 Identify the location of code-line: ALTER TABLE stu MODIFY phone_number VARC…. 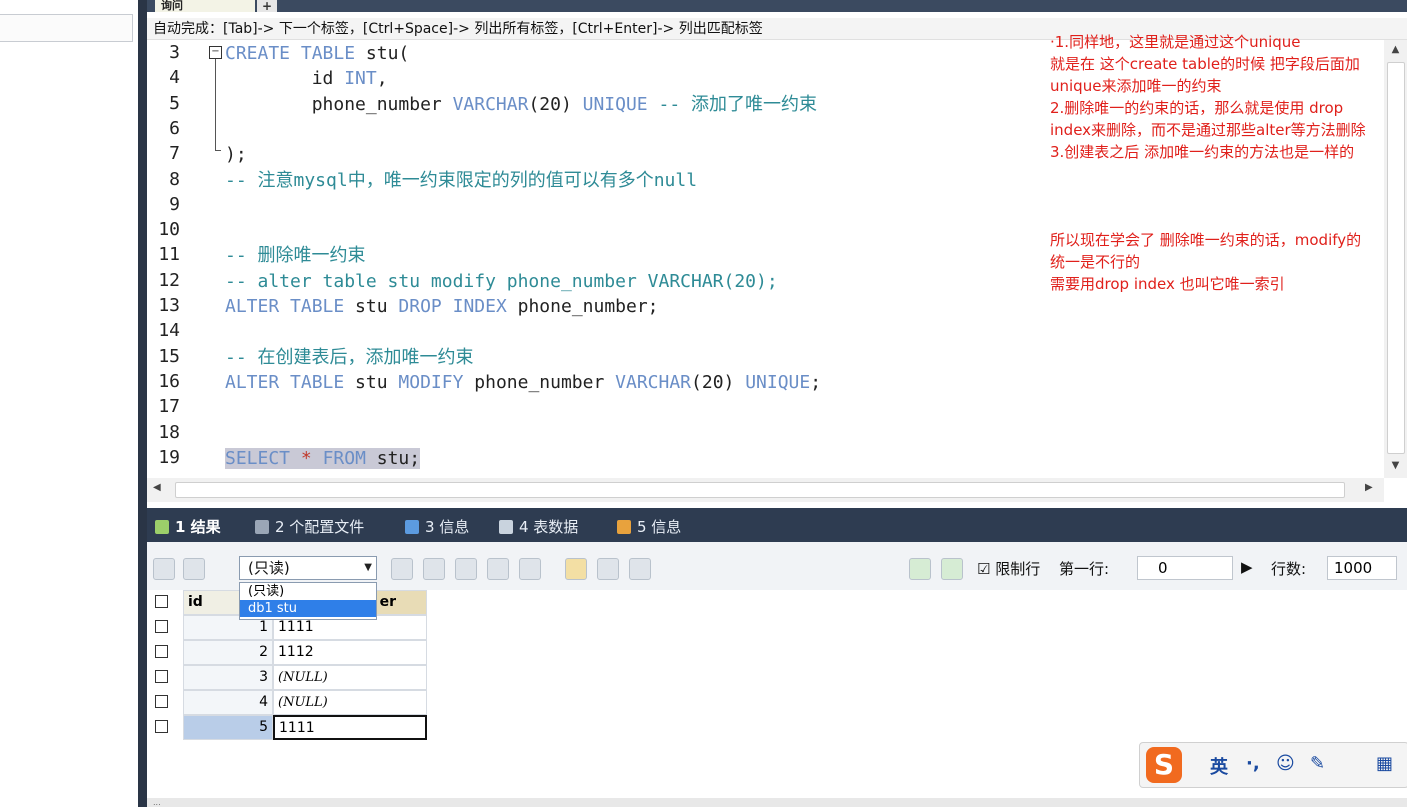
(523, 383).